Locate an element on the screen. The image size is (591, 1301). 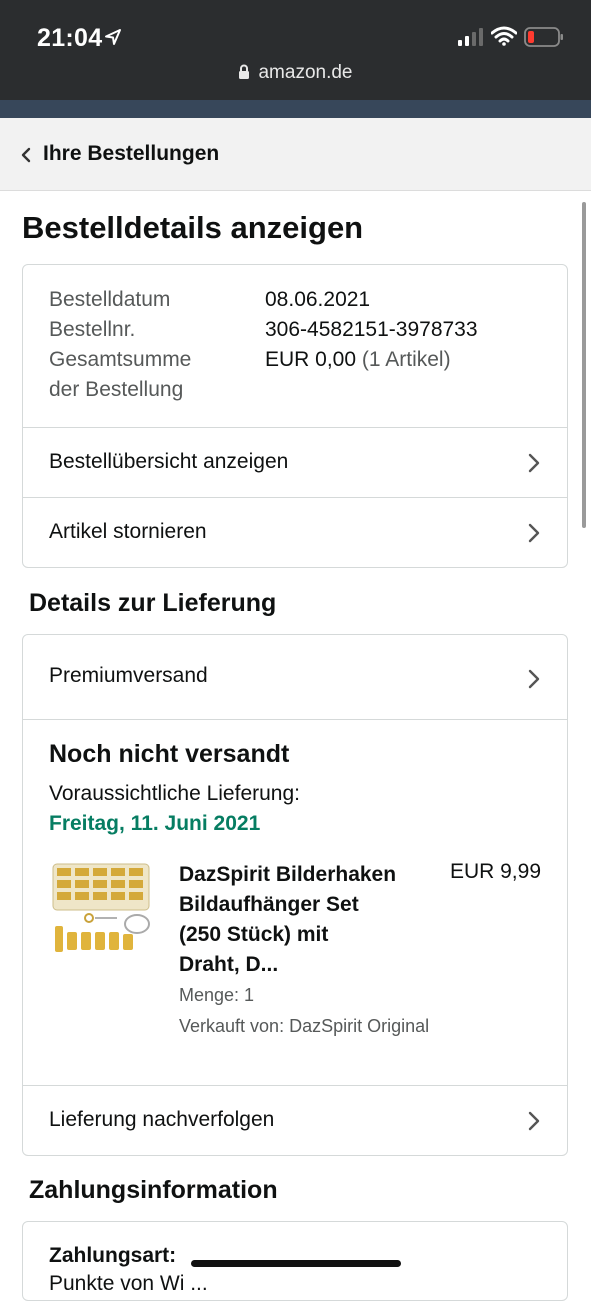
expected-delivery-date: Freitag, 11. Juni 2021 is located at coordinates (155, 823).